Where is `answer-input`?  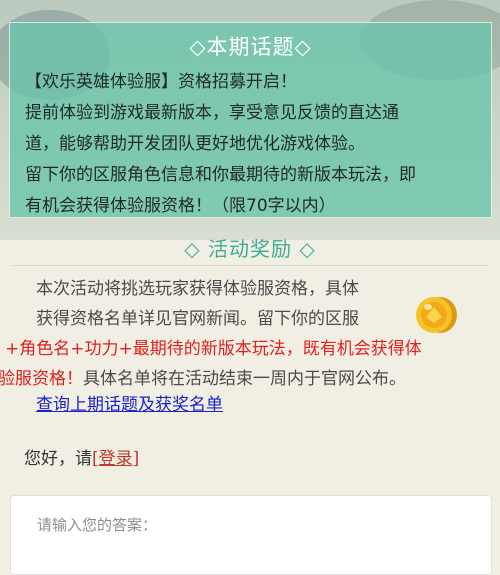 answer-input is located at coordinates (251, 535).